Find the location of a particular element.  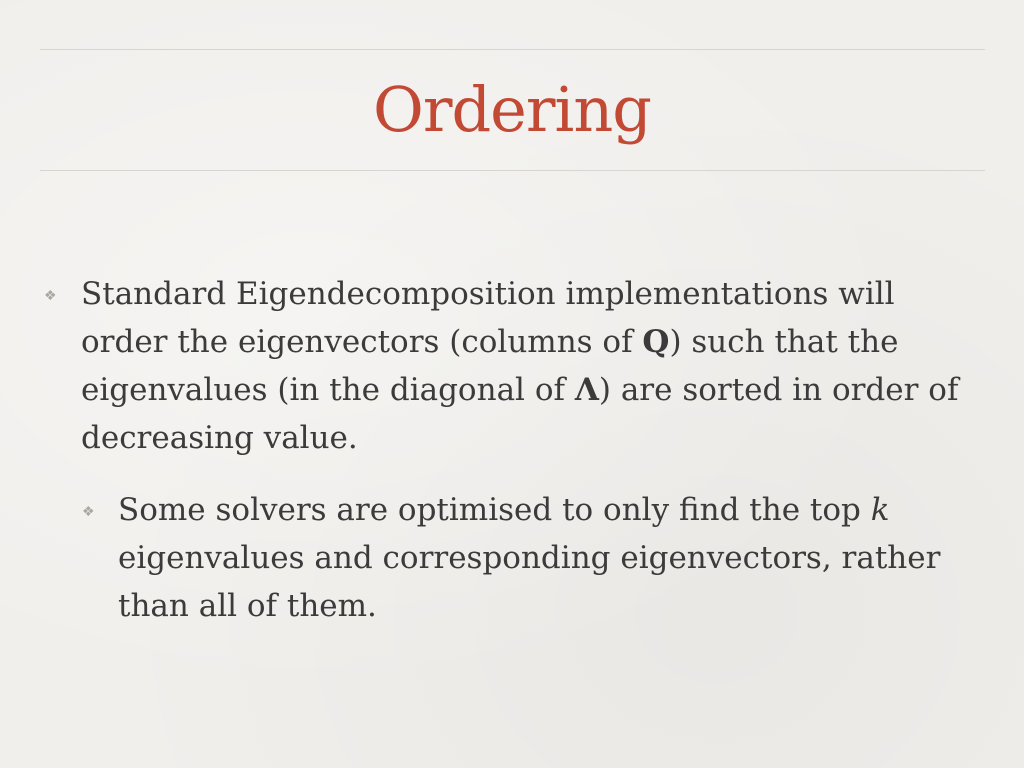

slide-title: Ordering is located at coordinates (512, 109).